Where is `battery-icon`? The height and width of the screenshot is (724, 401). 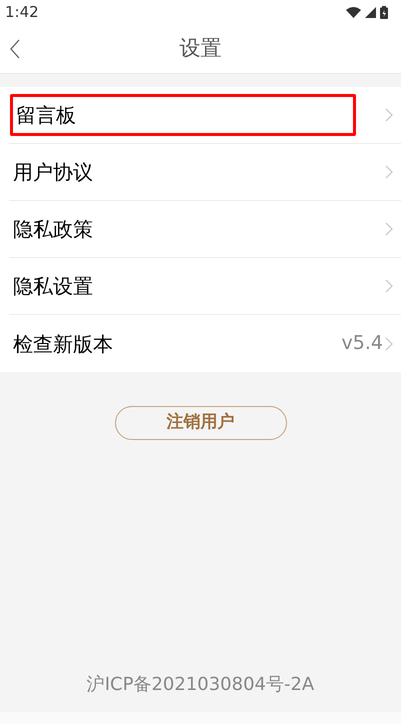 battery-icon is located at coordinates (384, 12).